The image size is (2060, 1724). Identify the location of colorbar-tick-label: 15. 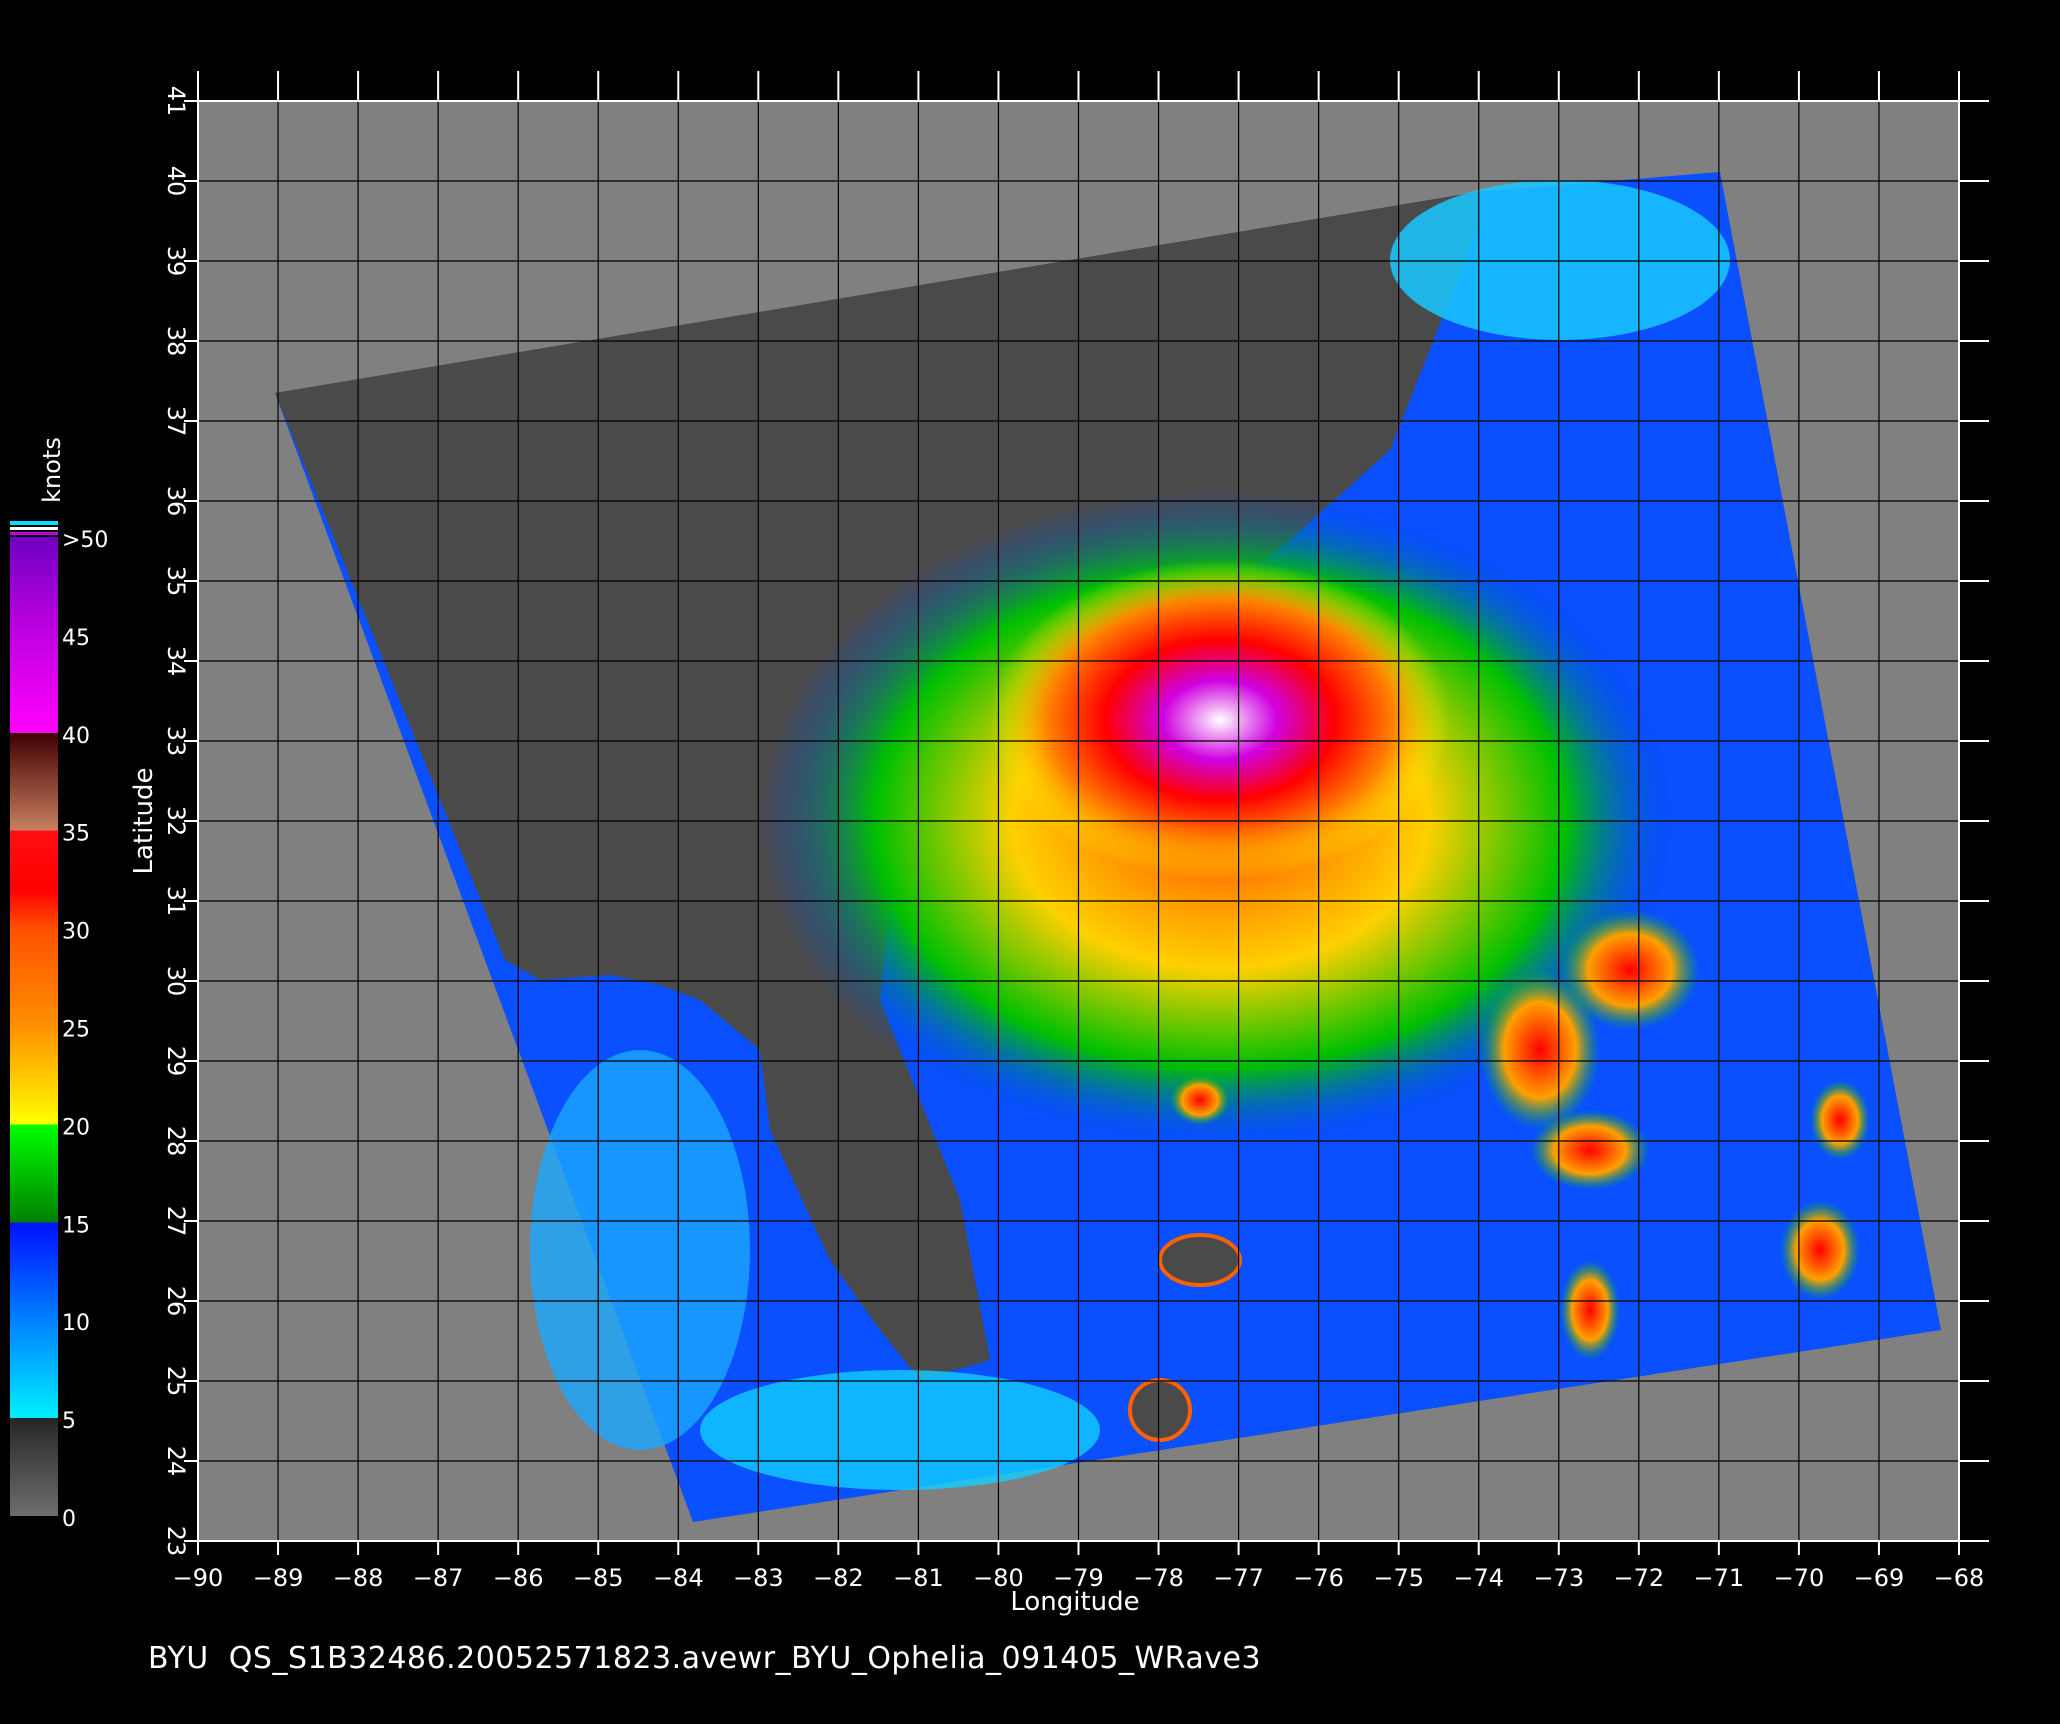
(76, 1225).